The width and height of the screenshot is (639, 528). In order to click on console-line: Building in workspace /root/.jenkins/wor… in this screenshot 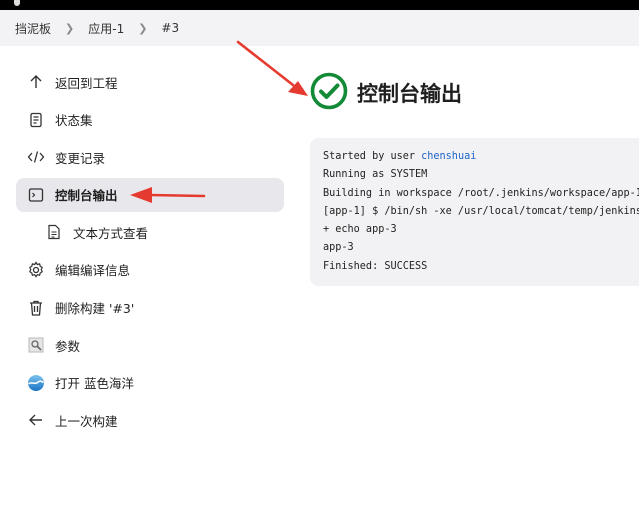, I will do `click(481, 193)`.